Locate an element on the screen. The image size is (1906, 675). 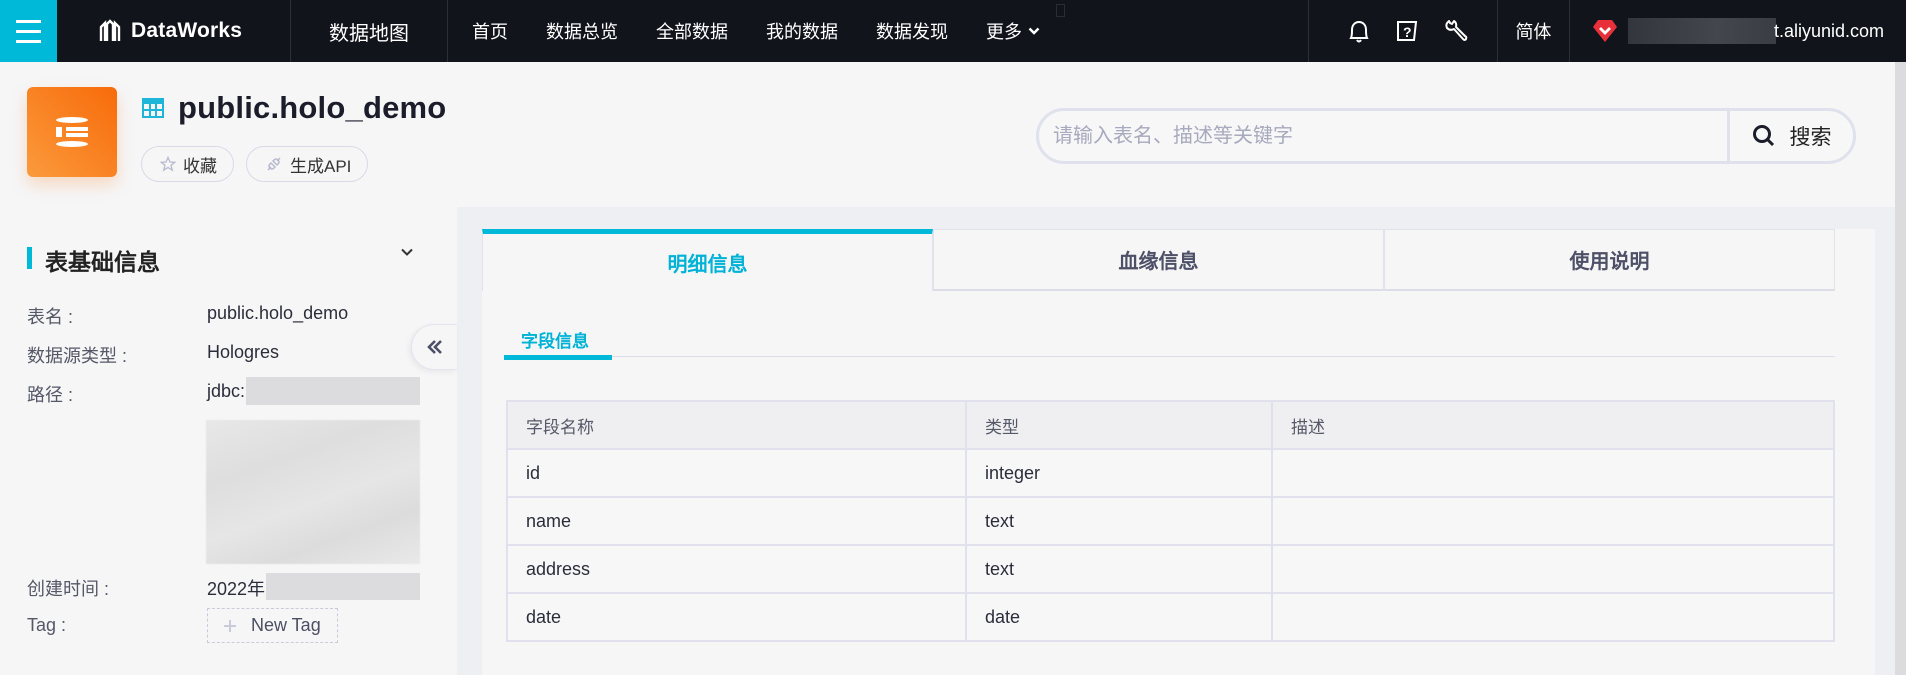
field-value-datasource-type: Hologres is located at coordinates (243, 352).